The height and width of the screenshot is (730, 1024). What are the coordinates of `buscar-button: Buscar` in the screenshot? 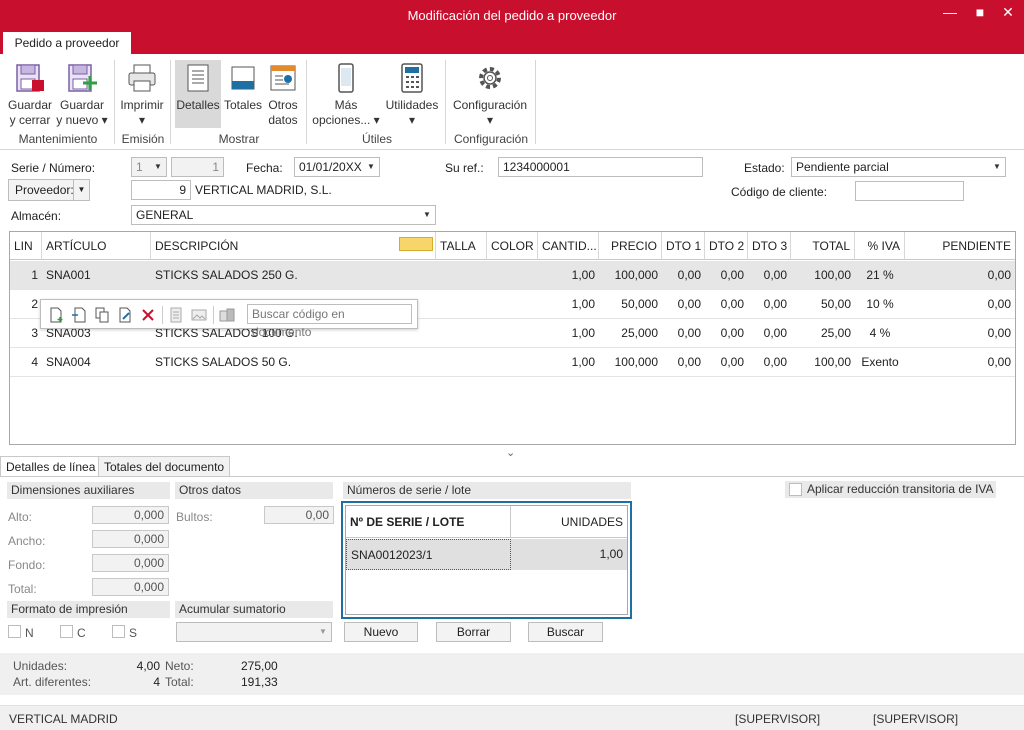 It's located at (565, 632).